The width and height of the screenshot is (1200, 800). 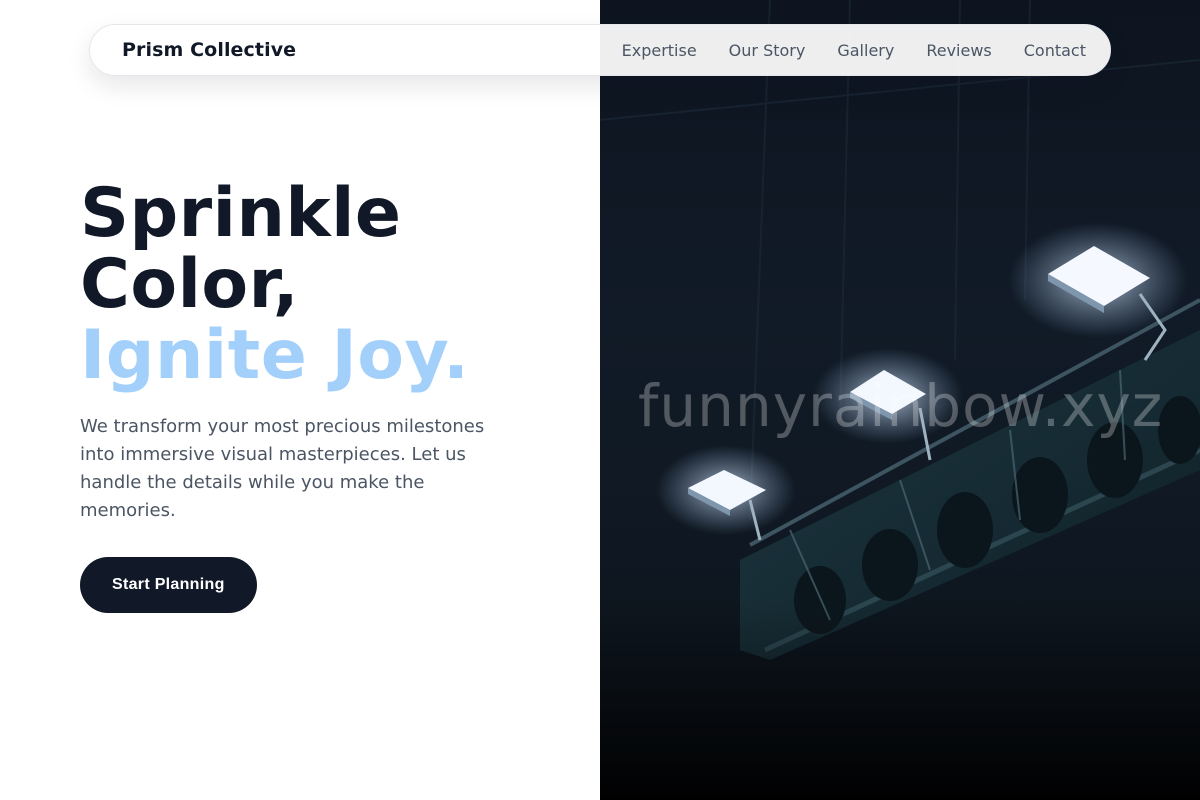 I want to click on image-watermark: funnyrainbow.xyz, so click(x=901, y=406).